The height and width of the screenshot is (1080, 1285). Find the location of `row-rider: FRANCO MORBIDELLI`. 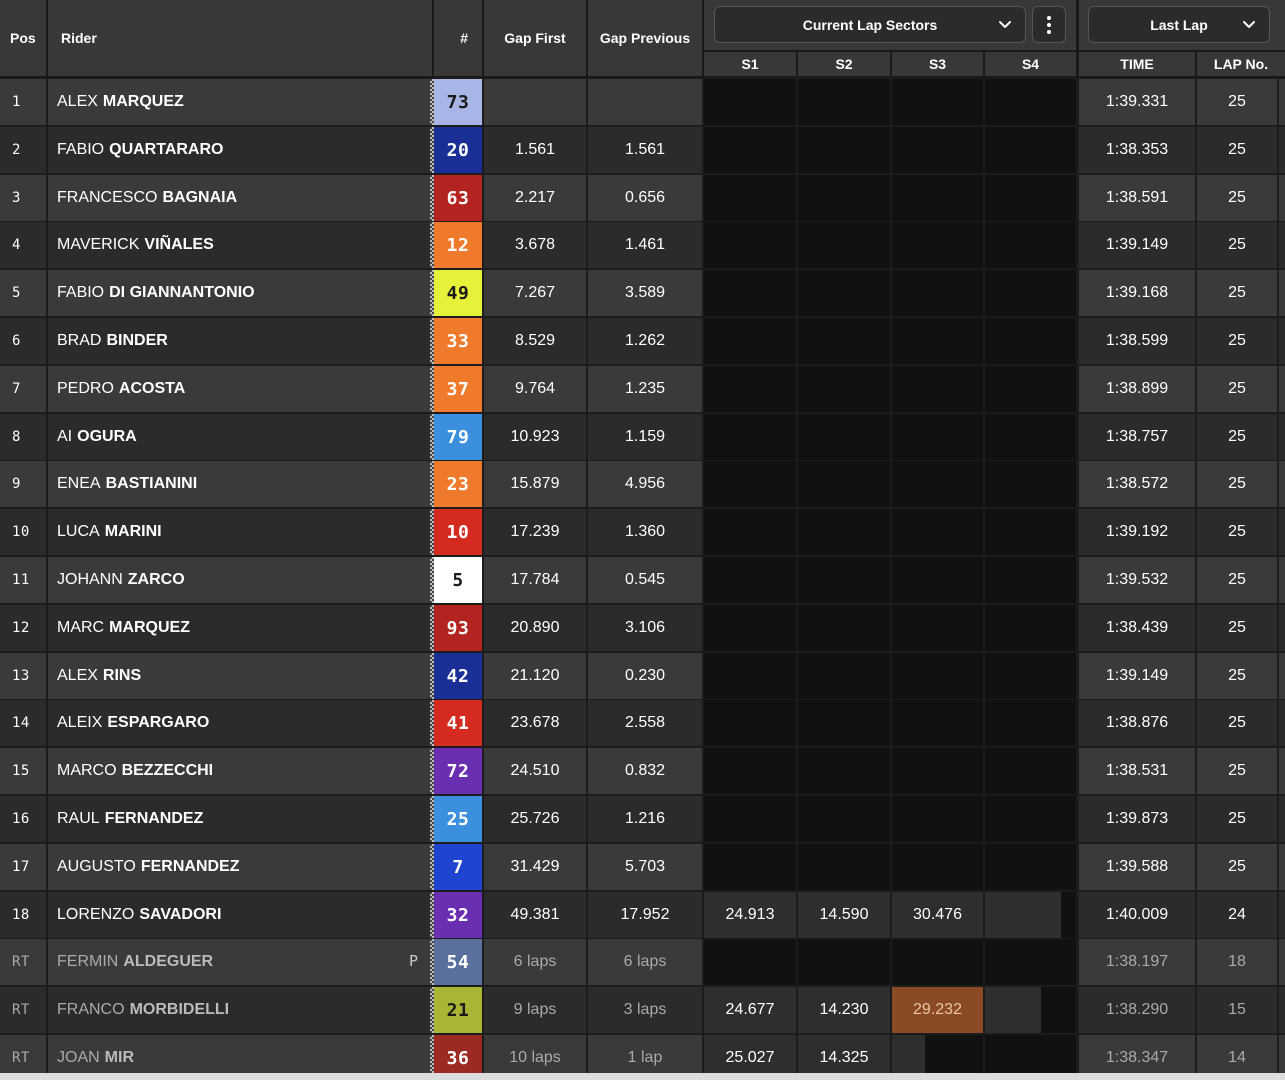

row-rider: FRANCO MORBIDELLI is located at coordinates (240, 1010).